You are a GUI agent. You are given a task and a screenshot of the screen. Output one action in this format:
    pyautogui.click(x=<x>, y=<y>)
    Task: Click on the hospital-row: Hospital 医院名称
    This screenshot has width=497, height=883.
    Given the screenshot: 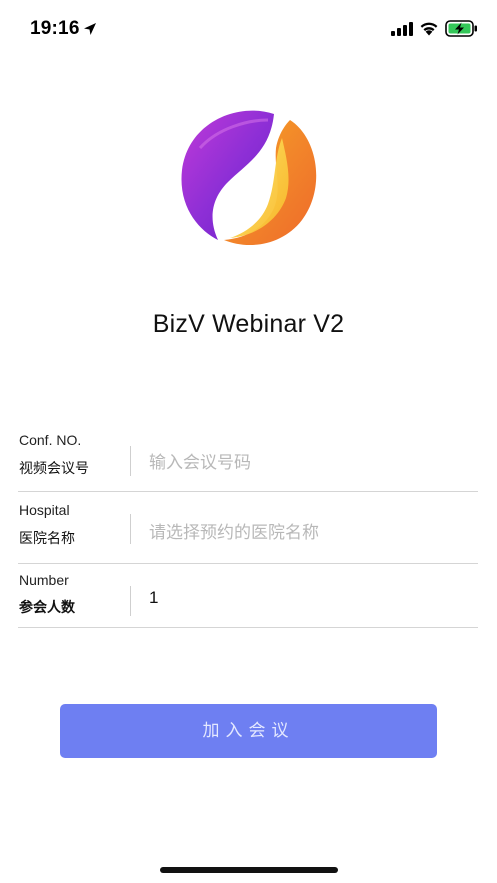 What is the action you would take?
    pyautogui.click(x=248, y=529)
    